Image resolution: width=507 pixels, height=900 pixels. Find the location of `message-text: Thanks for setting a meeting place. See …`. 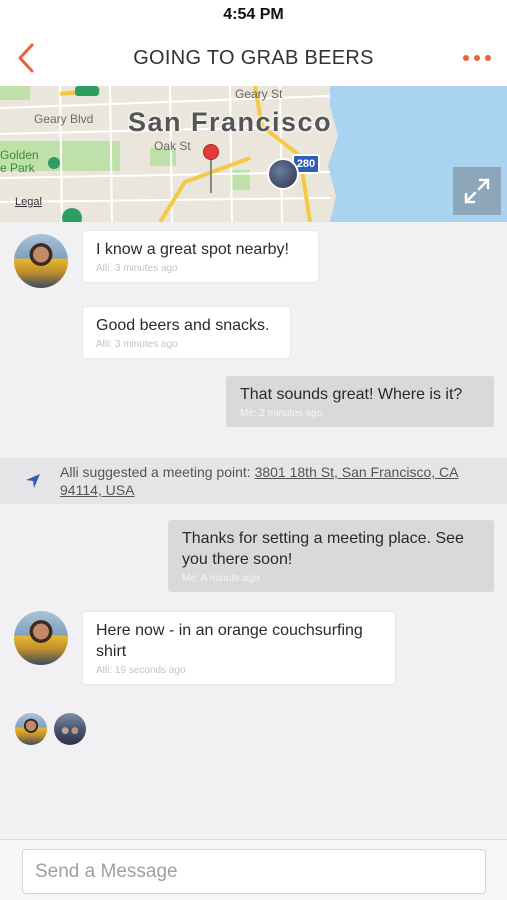

message-text: Thanks for setting a meeting place. See … is located at coordinates (323, 549).